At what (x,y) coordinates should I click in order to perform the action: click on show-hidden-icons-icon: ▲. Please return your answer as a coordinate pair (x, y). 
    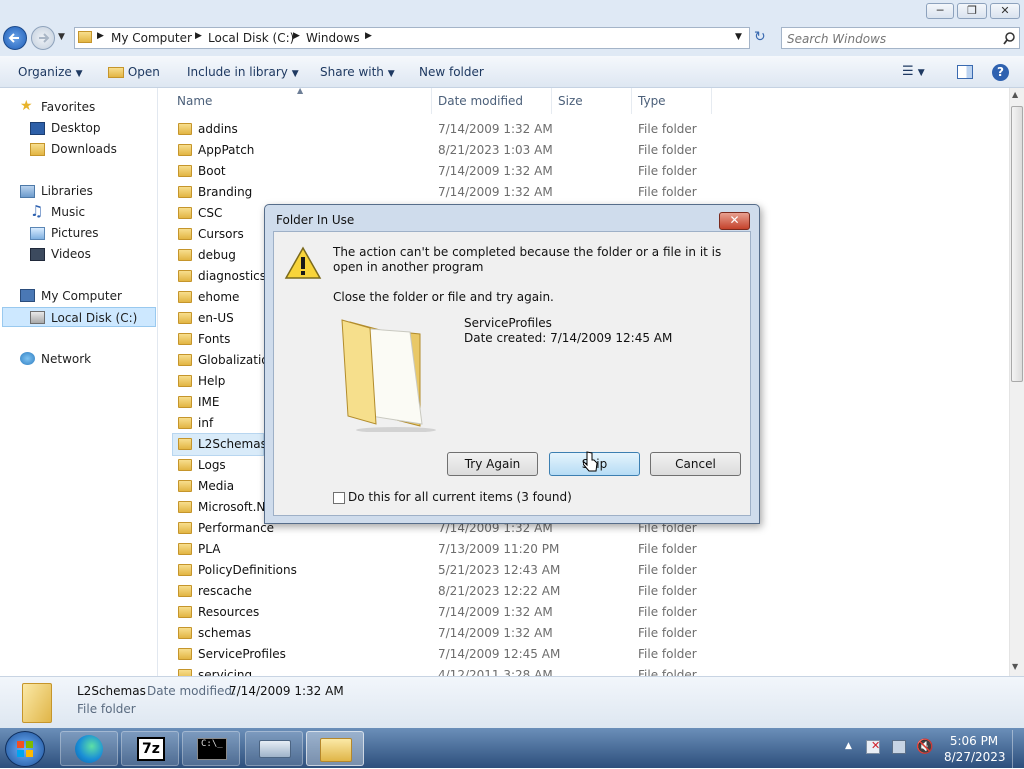
    Looking at the image, I should click on (848, 746).